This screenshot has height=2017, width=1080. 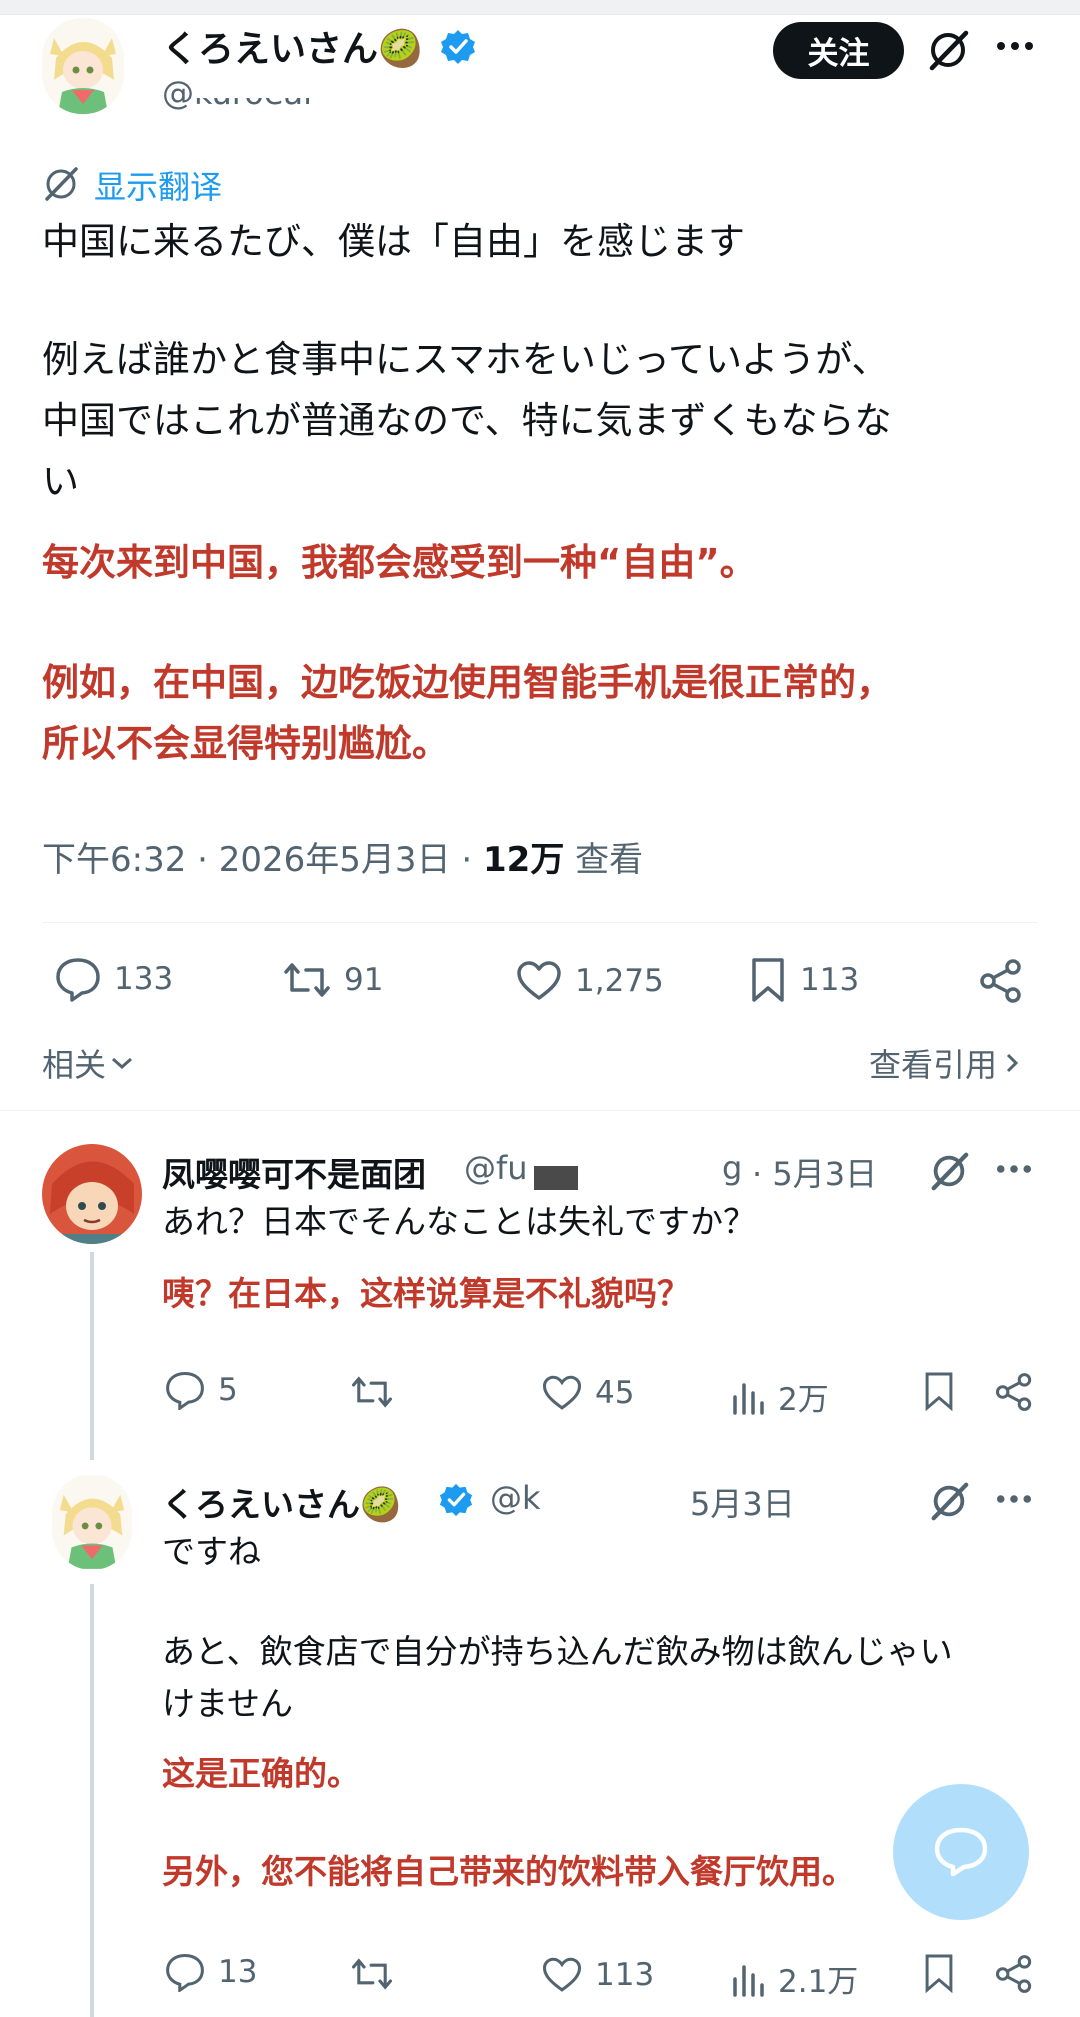 I want to click on views-count: 2万, so click(x=803, y=1400).